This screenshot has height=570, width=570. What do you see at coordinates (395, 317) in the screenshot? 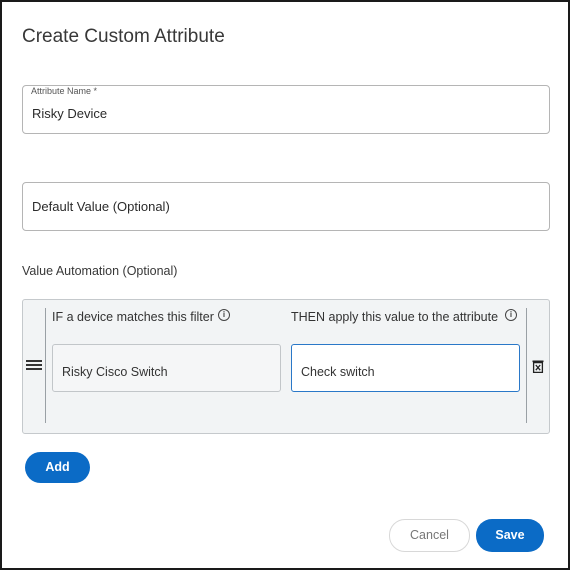
I see `then-value-header: THEN apply this value to the attribute` at bounding box center [395, 317].